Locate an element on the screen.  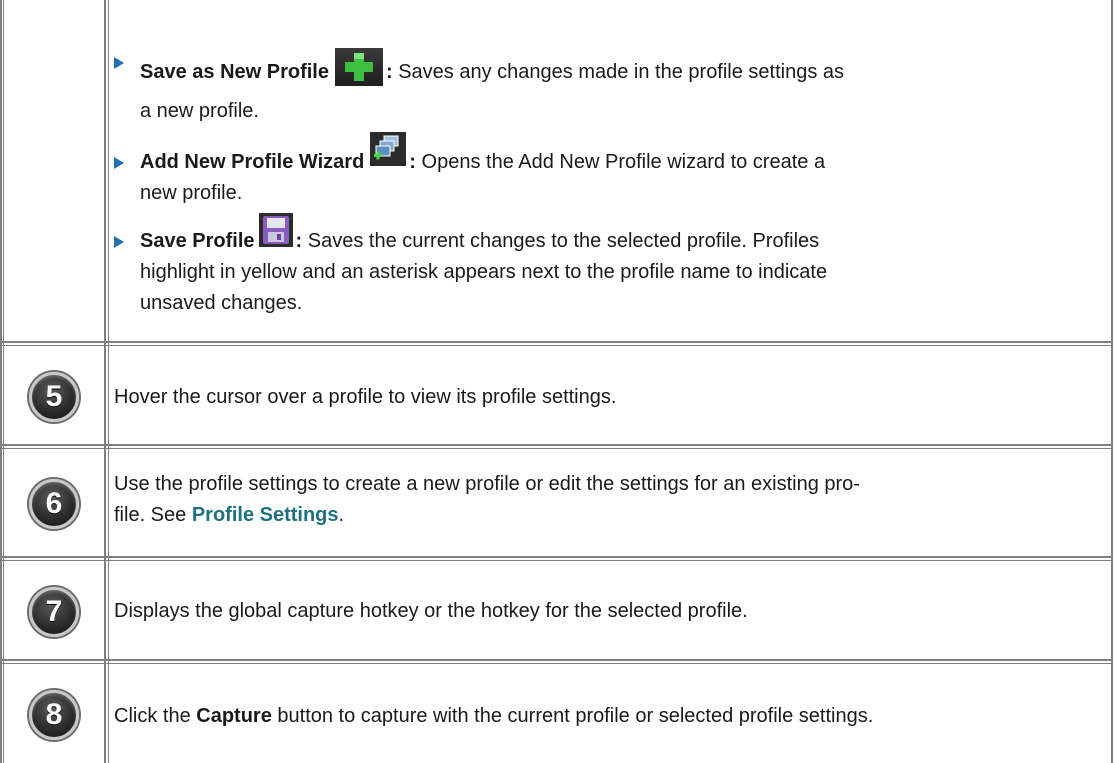
item-label: Add New Profile Wizard is located at coordinates (252, 162).